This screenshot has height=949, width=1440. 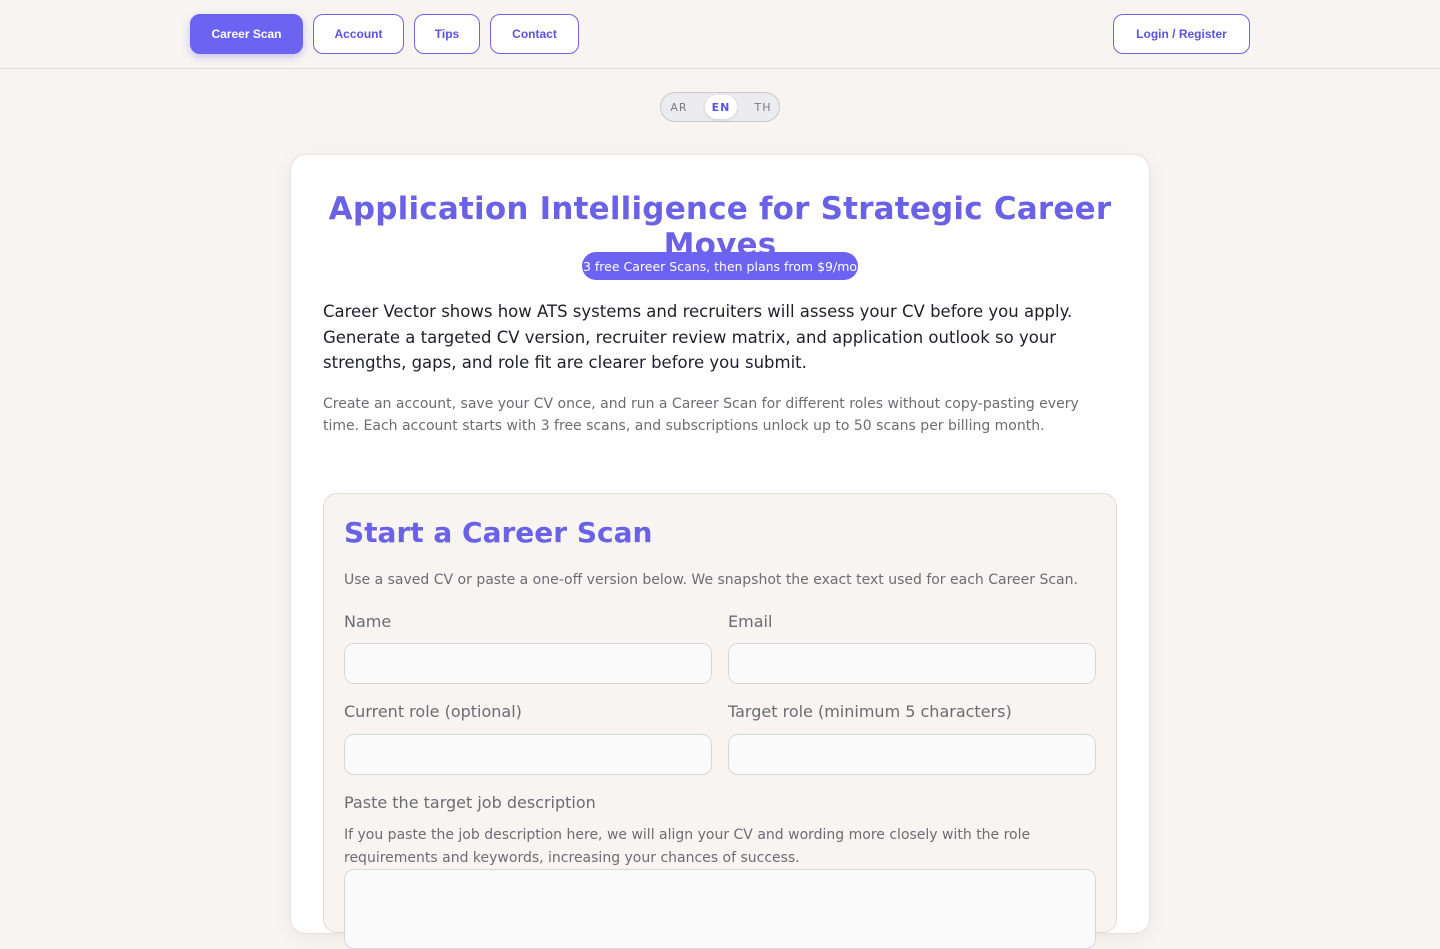 What do you see at coordinates (720, 909) in the screenshot?
I see `job-description-textarea` at bounding box center [720, 909].